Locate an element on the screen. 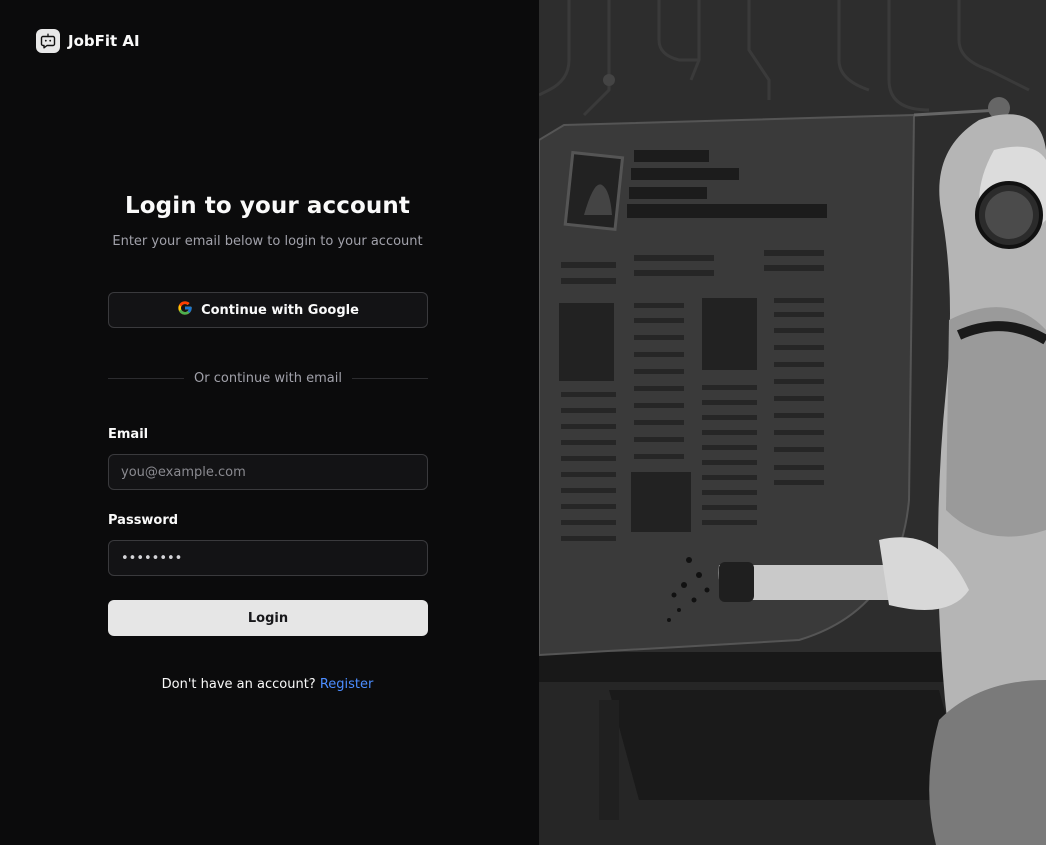  divider-text: Or continue with email is located at coordinates (268, 378).